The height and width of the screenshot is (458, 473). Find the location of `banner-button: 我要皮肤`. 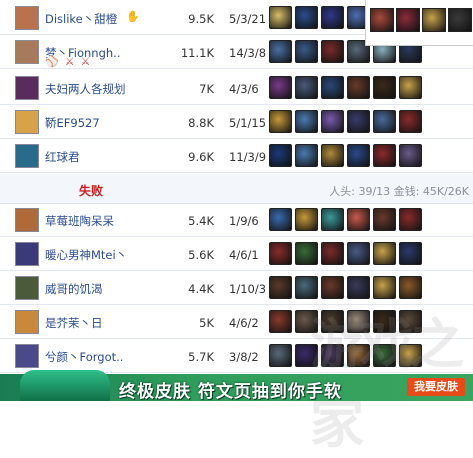

banner-button: 我要皮肤 is located at coordinates (436, 387).